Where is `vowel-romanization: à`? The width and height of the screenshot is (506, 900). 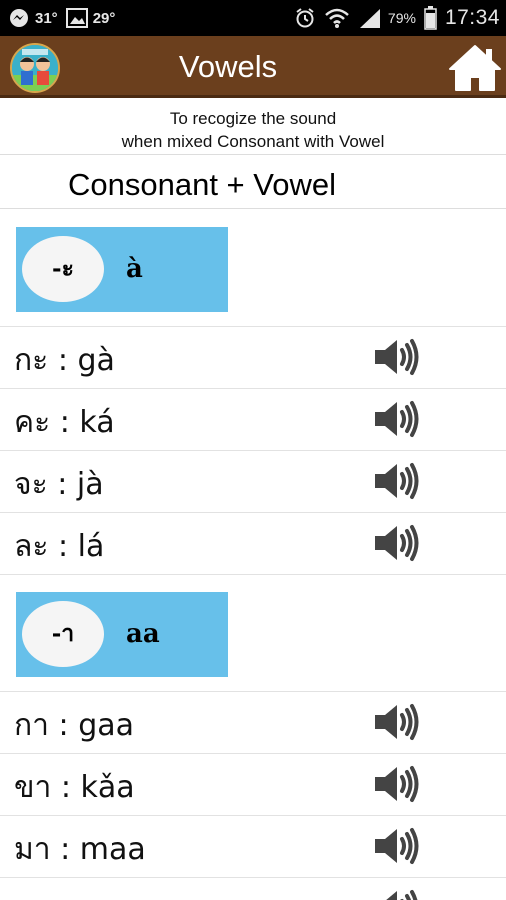
vowel-romanization: à is located at coordinates (134, 269).